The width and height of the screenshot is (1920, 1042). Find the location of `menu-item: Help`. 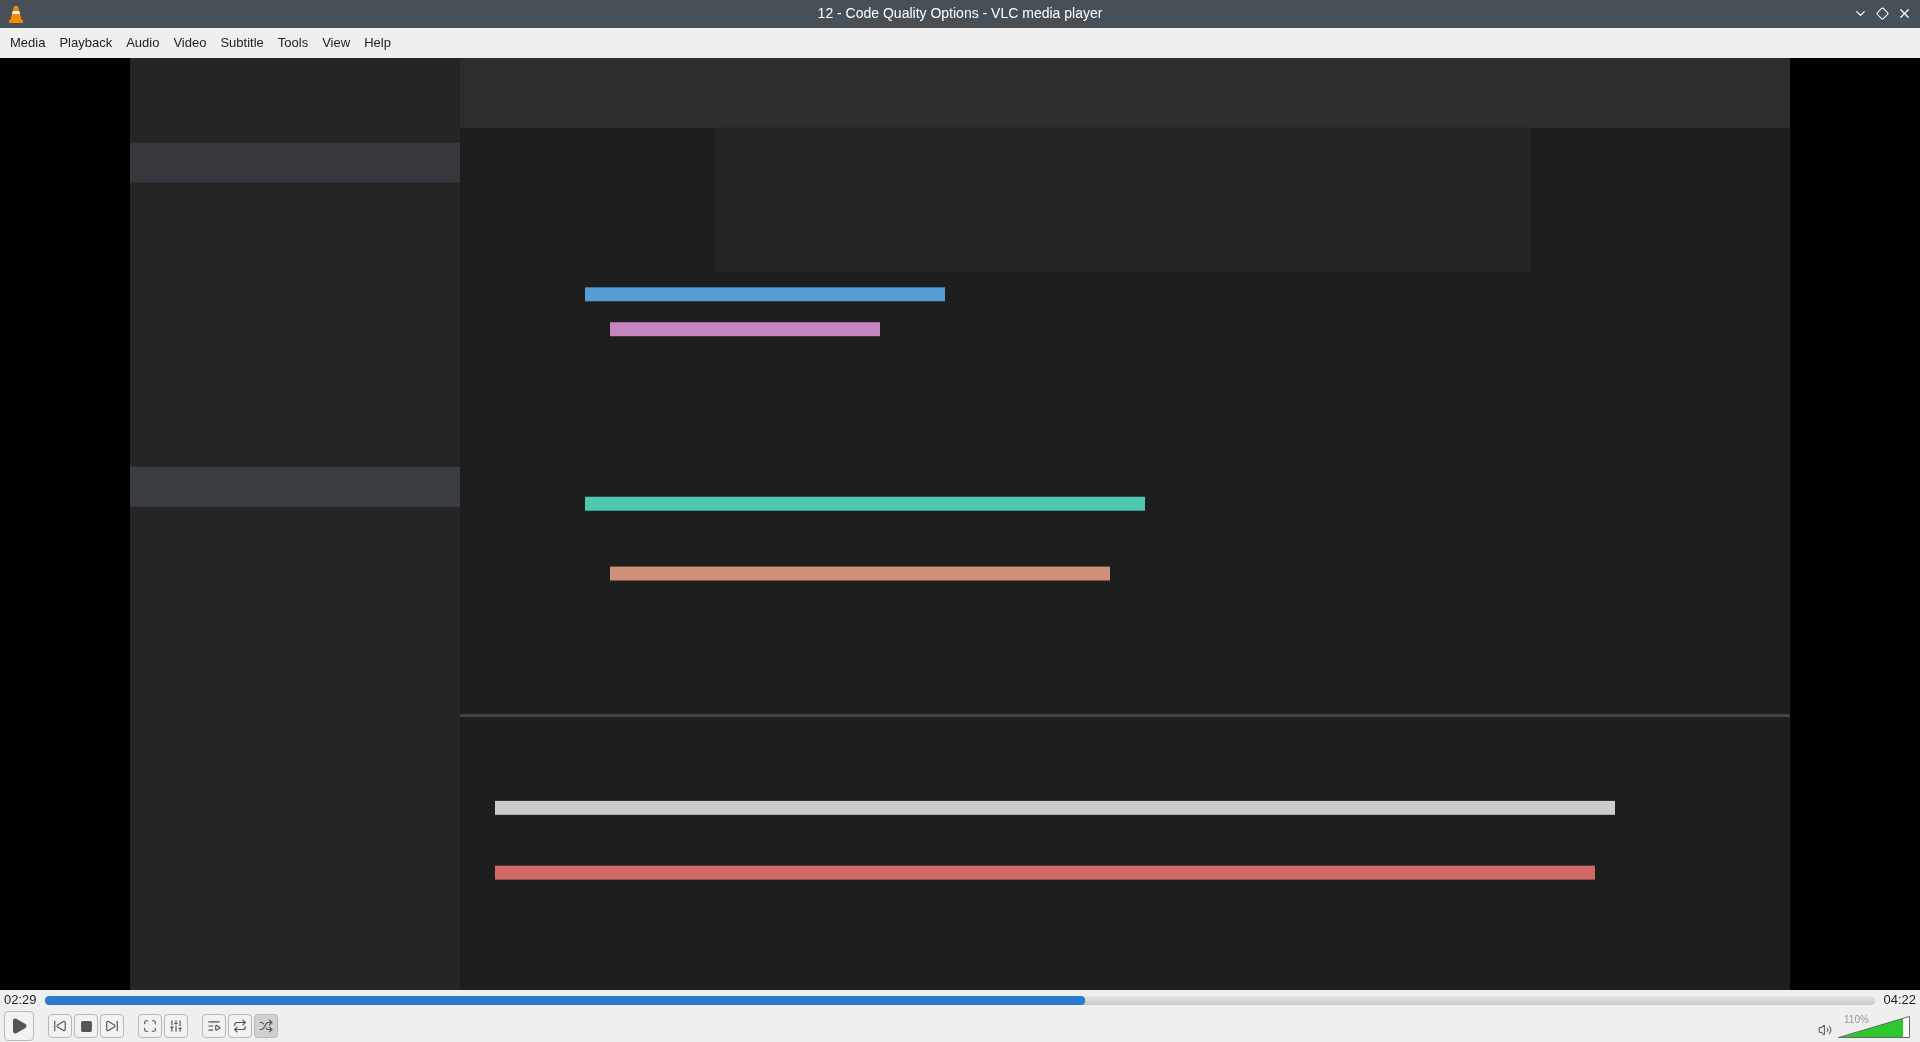

menu-item: Help is located at coordinates (377, 43).